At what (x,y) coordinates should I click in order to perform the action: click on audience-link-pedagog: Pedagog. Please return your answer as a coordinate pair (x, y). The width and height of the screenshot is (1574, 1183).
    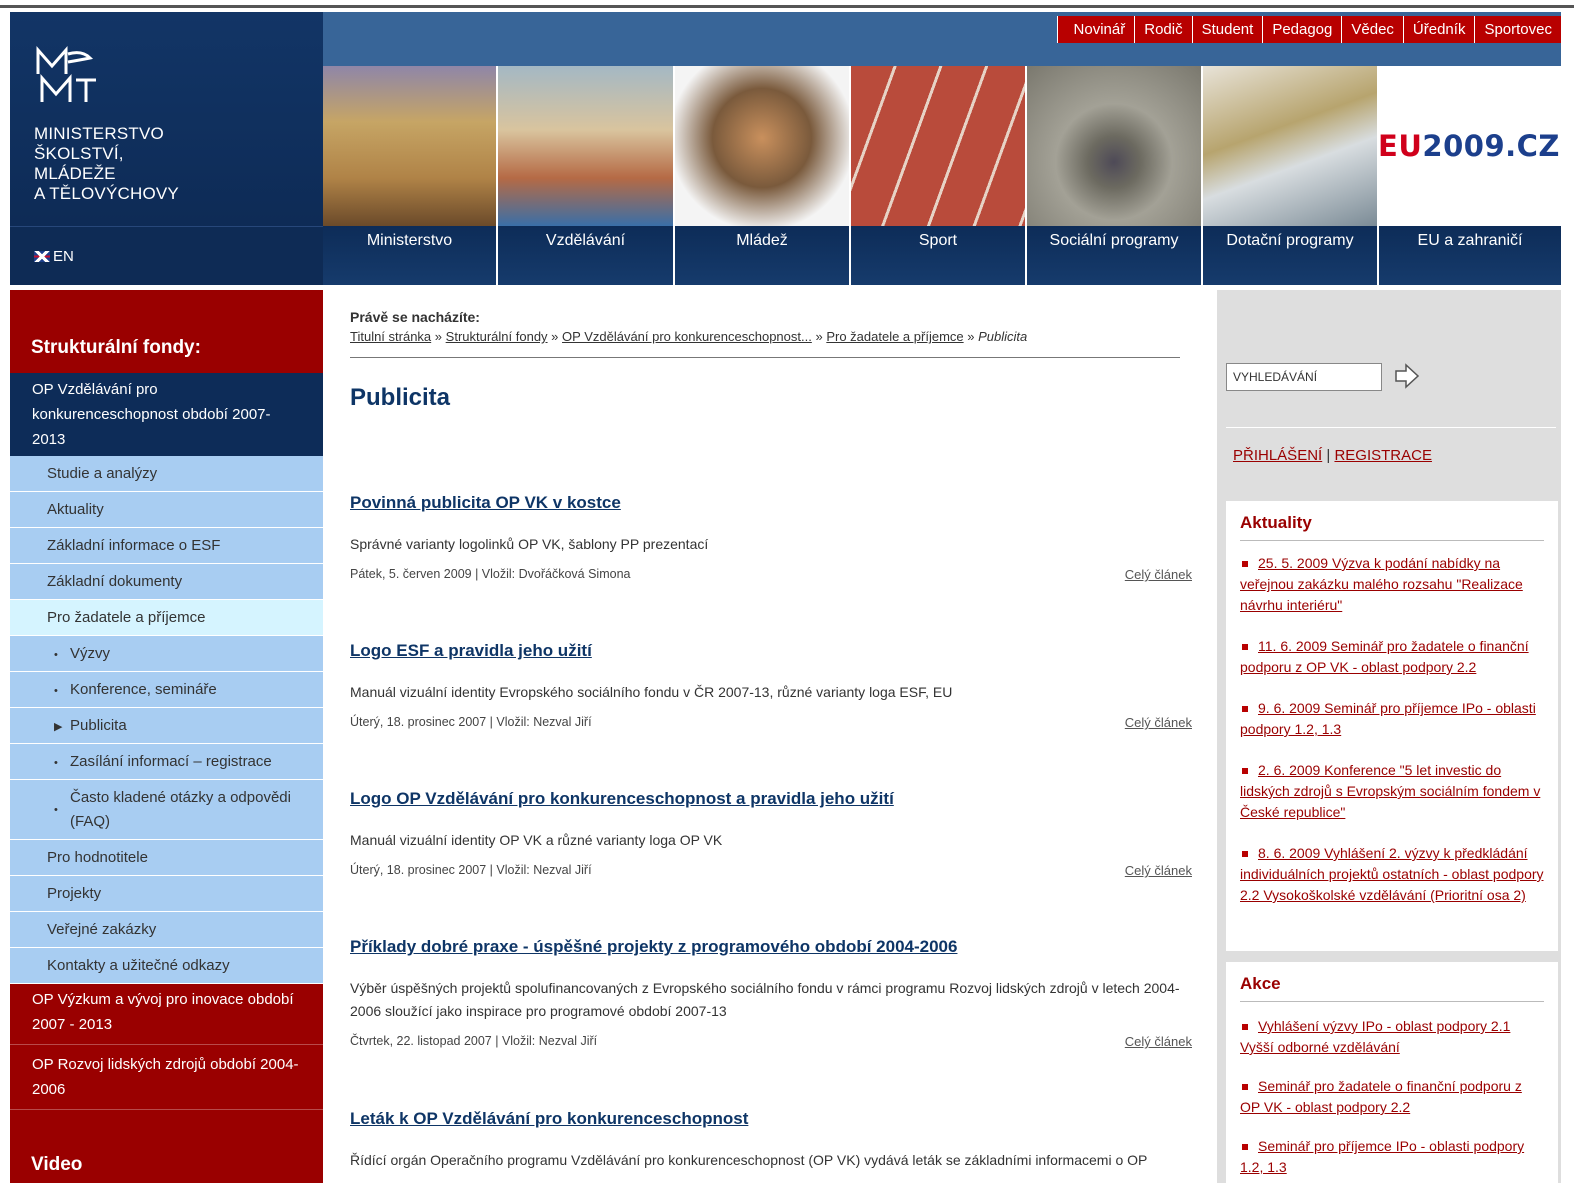
    Looking at the image, I should click on (1302, 29).